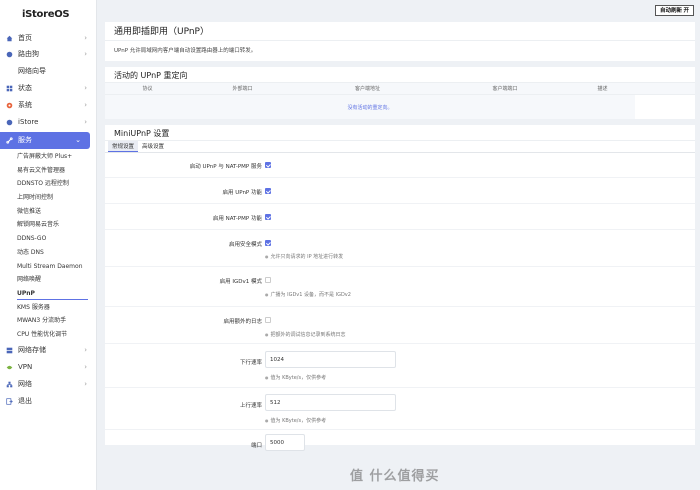  I want to click on hint-secure-mode: 允许只向请求的 IP 地址进行转发, so click(304, 256).